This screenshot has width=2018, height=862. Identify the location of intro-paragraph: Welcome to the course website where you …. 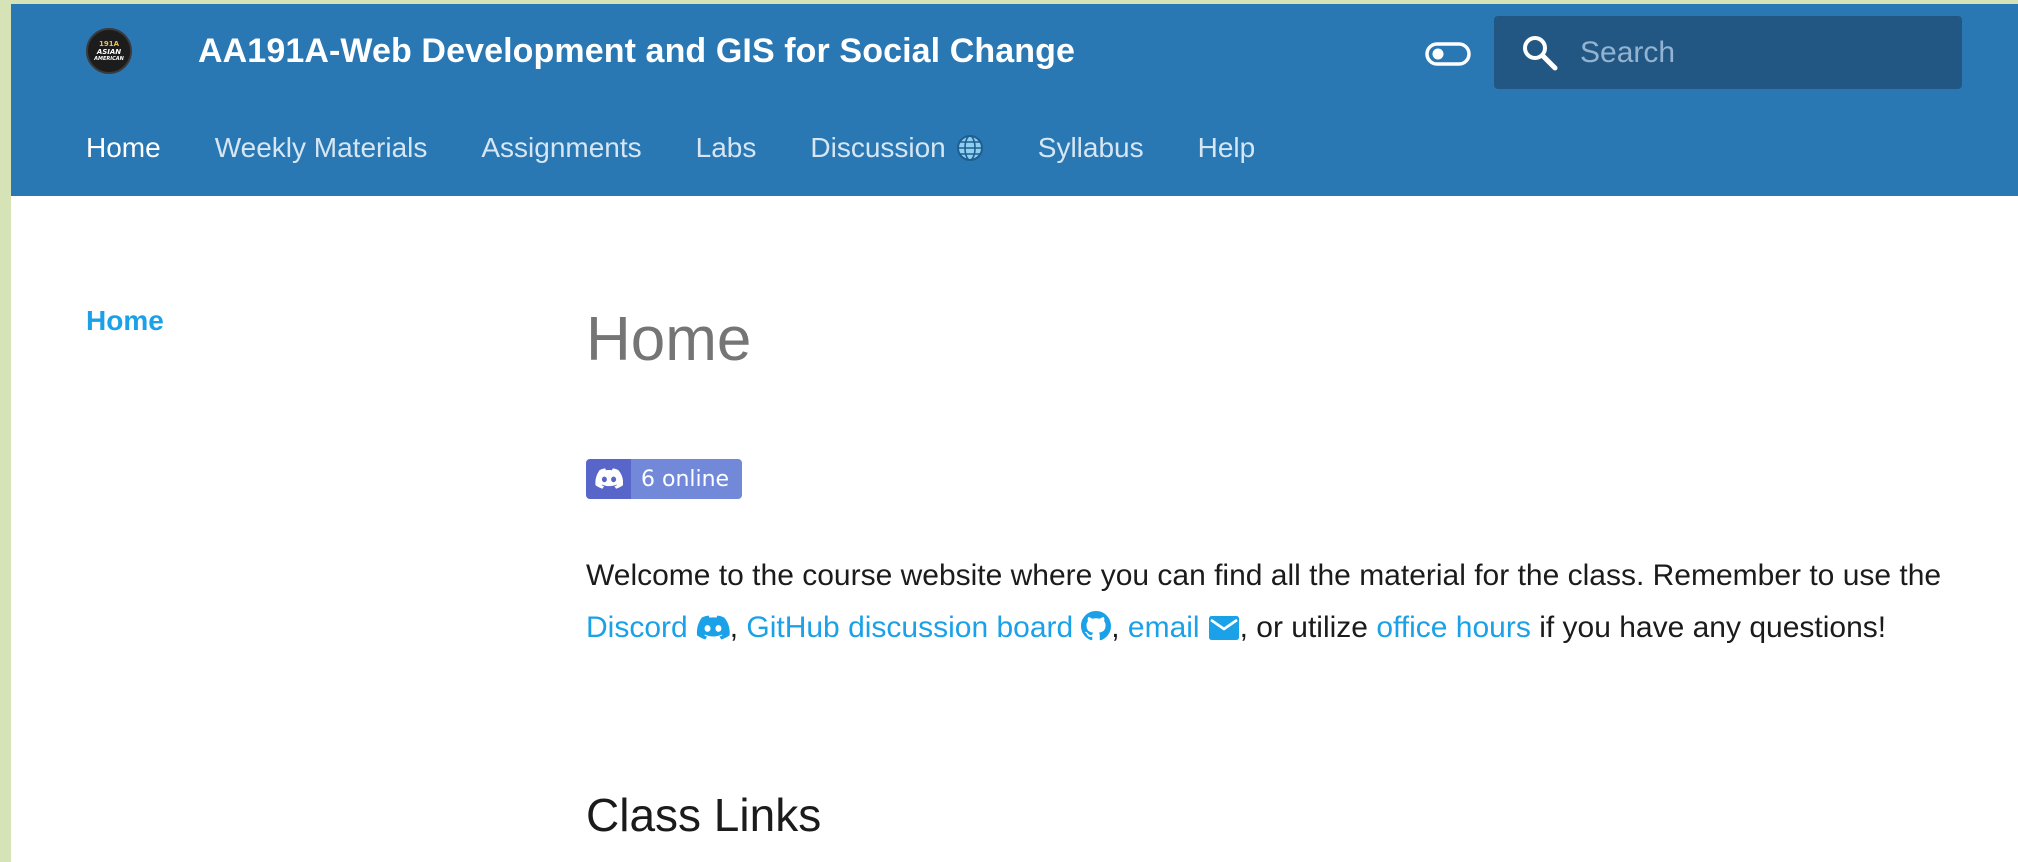
(1276, 602).